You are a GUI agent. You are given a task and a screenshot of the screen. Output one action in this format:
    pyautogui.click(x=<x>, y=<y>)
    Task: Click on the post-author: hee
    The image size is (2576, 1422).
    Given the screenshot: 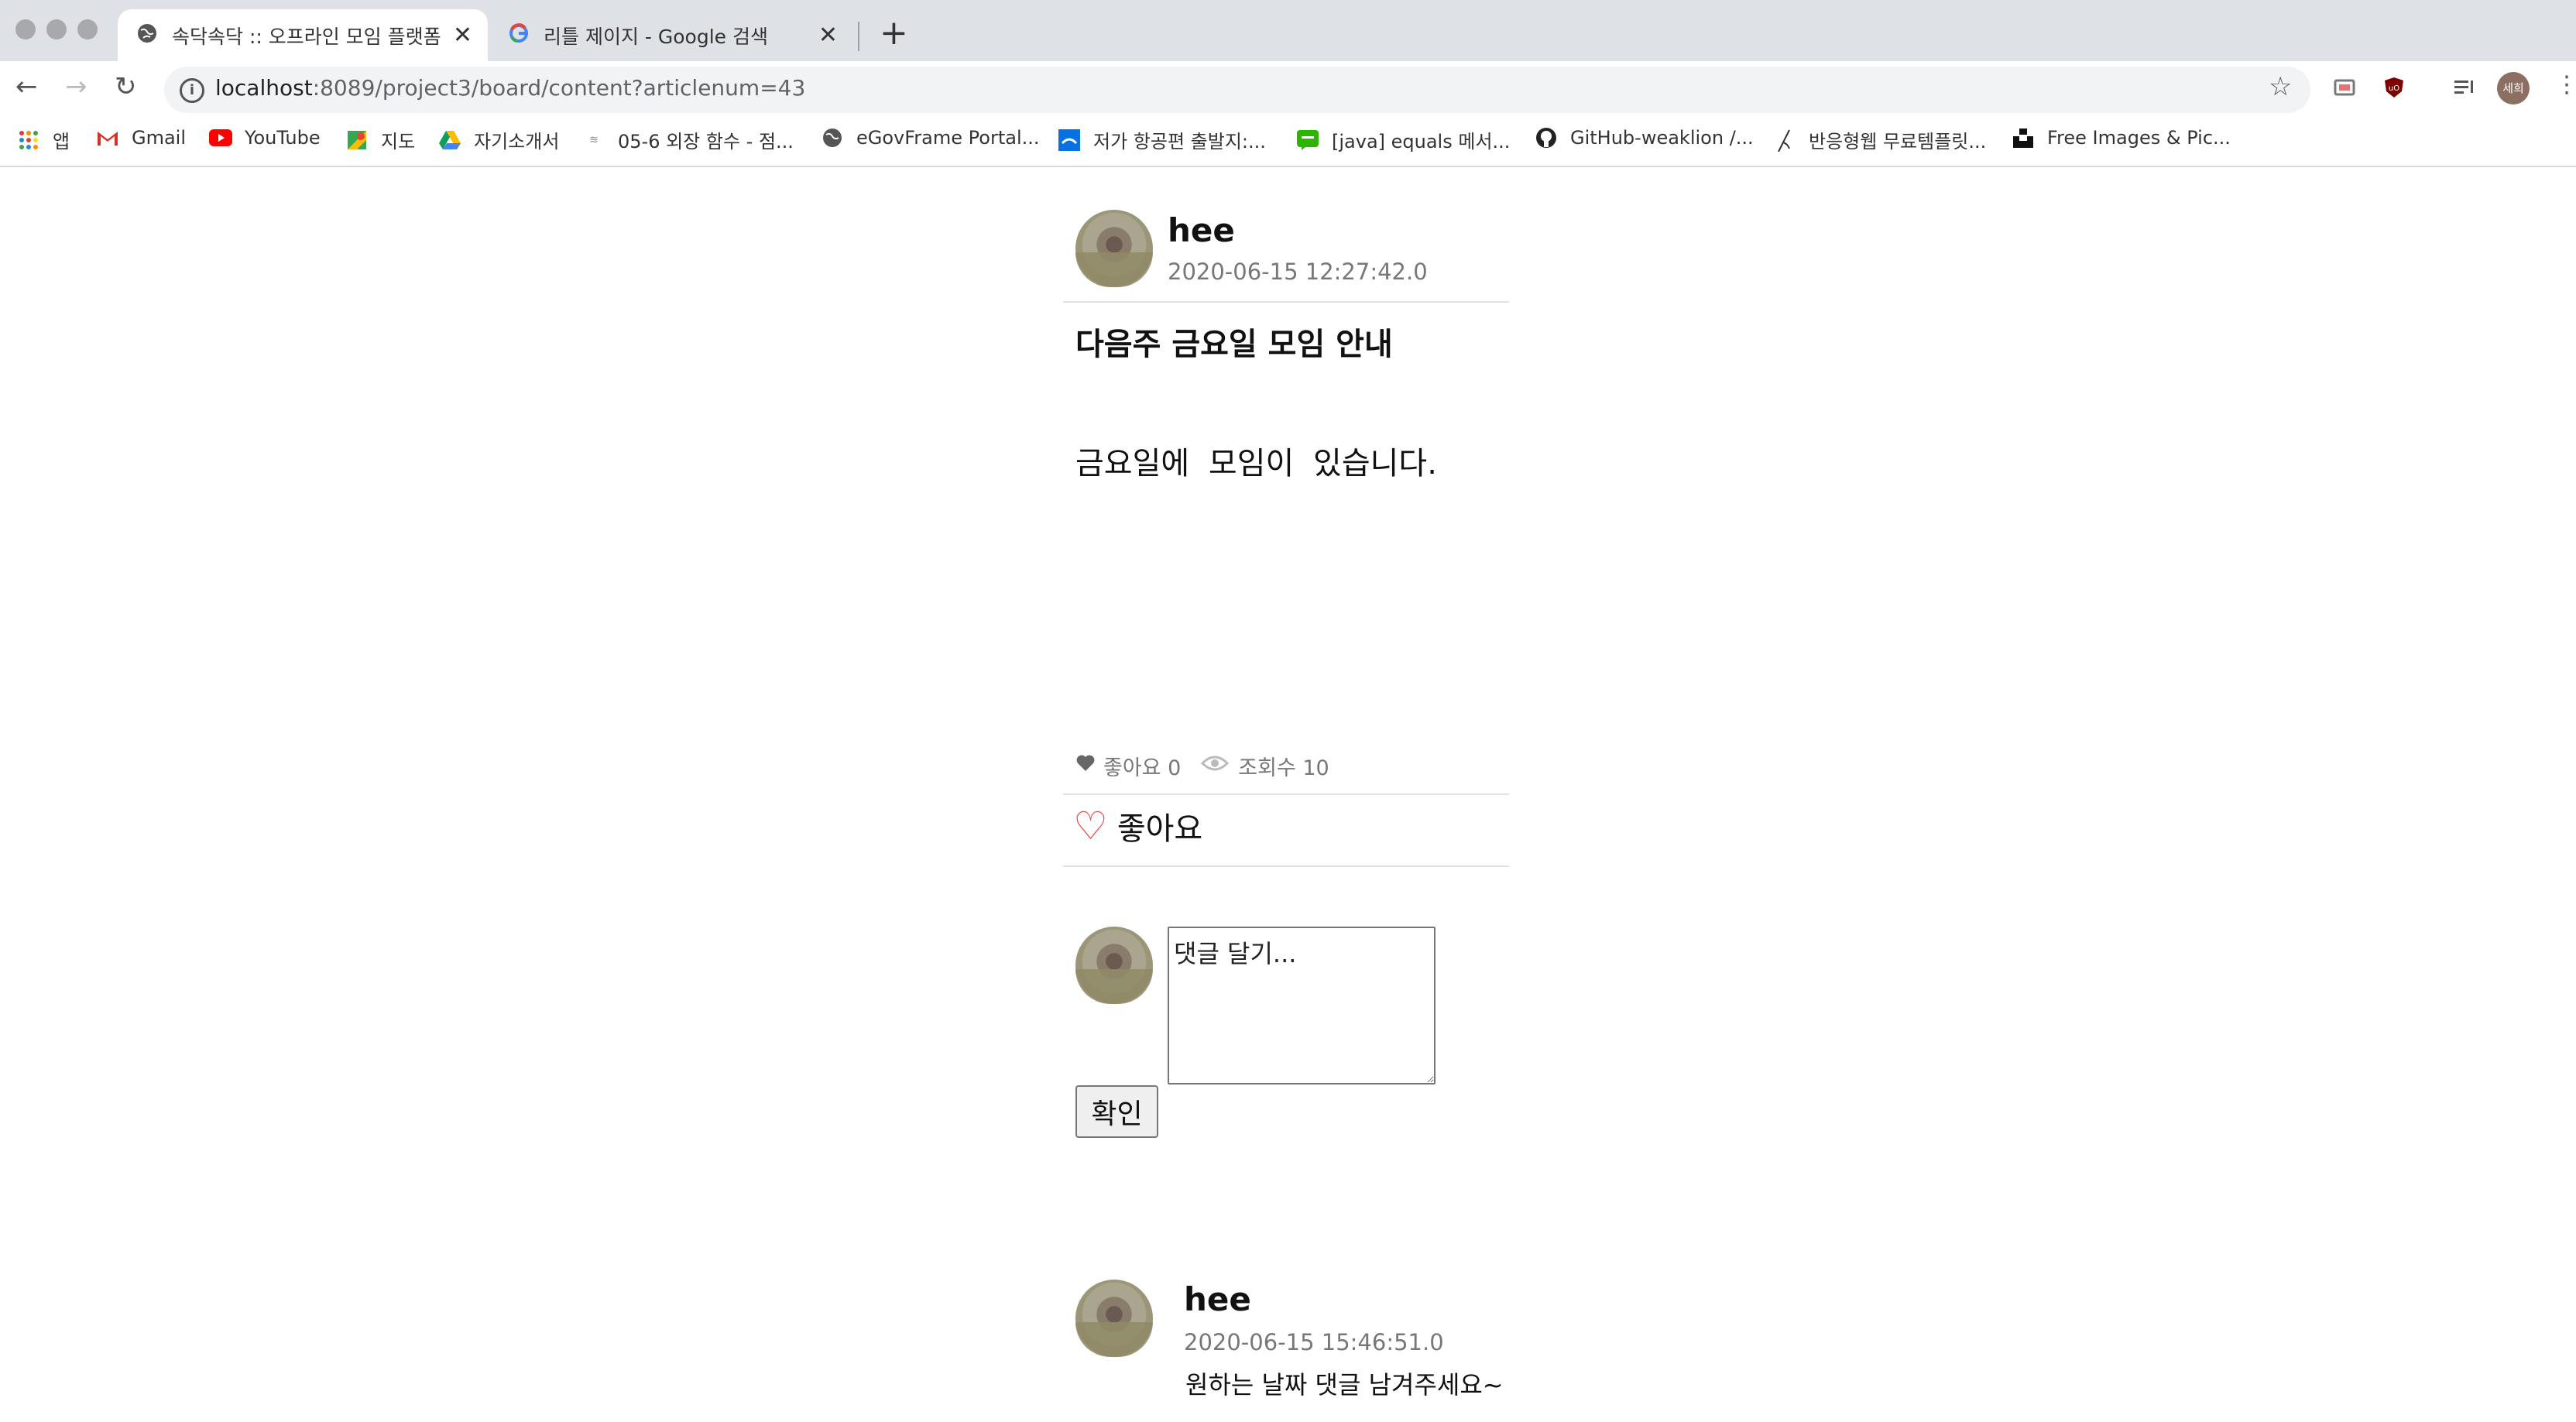 What is the action you would take?
    pyautogui.click(x=1201, y=230)
    